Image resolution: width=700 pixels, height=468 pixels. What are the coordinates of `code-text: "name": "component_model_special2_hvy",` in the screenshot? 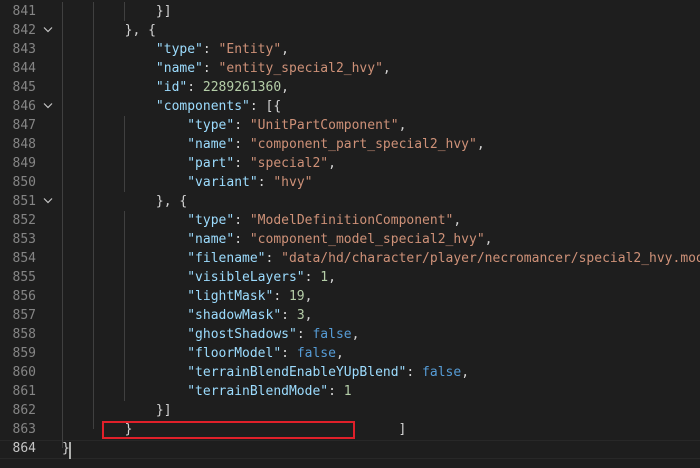 It's located at (277, 239).